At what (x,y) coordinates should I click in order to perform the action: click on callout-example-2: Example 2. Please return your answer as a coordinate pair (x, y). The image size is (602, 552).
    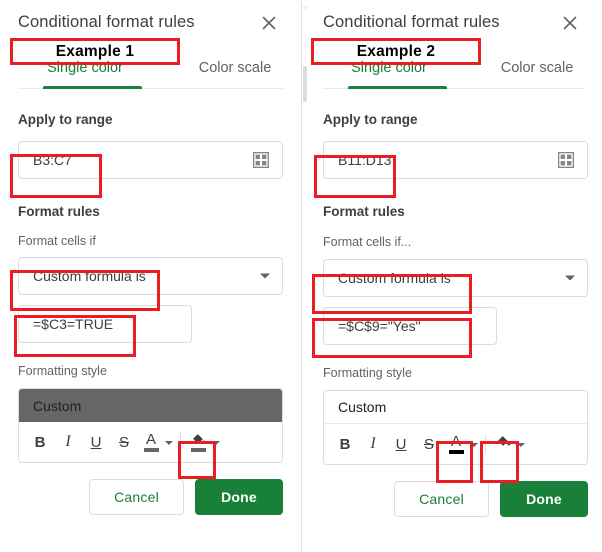
    Looking at the image, I should click on (396, 51).